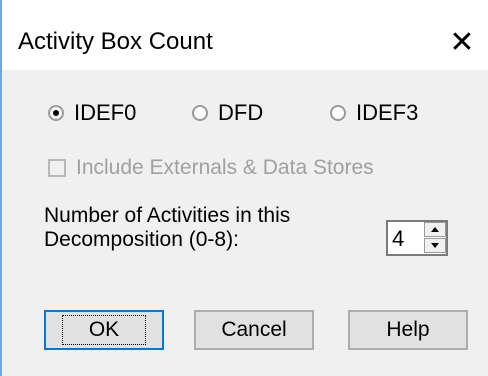 The height and width of the screenshot is (376, 488). Describe the element at coordinates (56, 113) in the screenshot. I see `radio-idef0-circle` at that location.